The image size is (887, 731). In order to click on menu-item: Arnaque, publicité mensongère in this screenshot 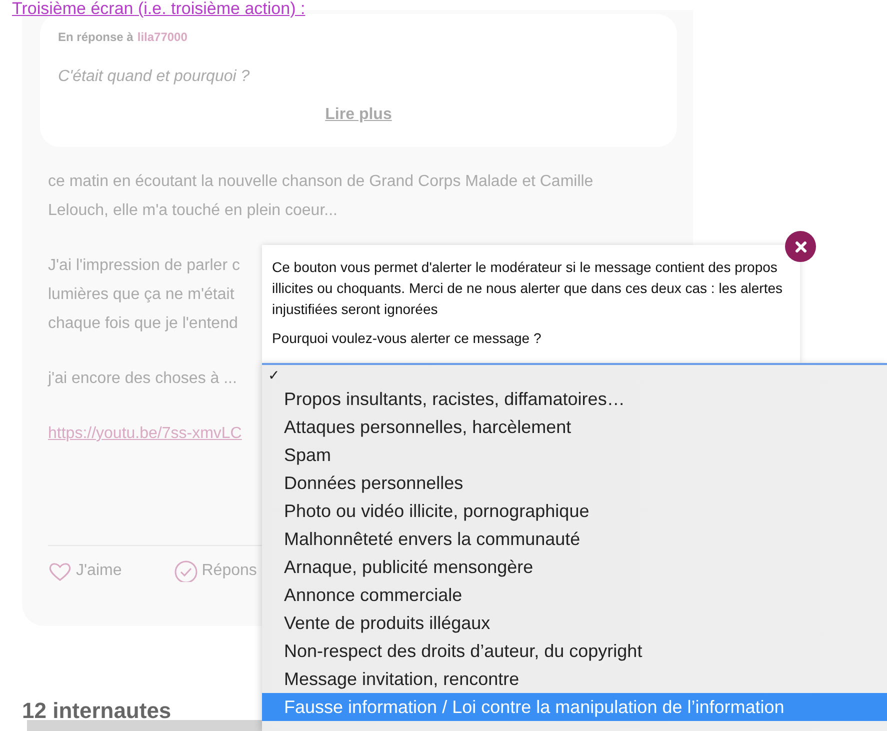, I will do `click(574, 567)`.